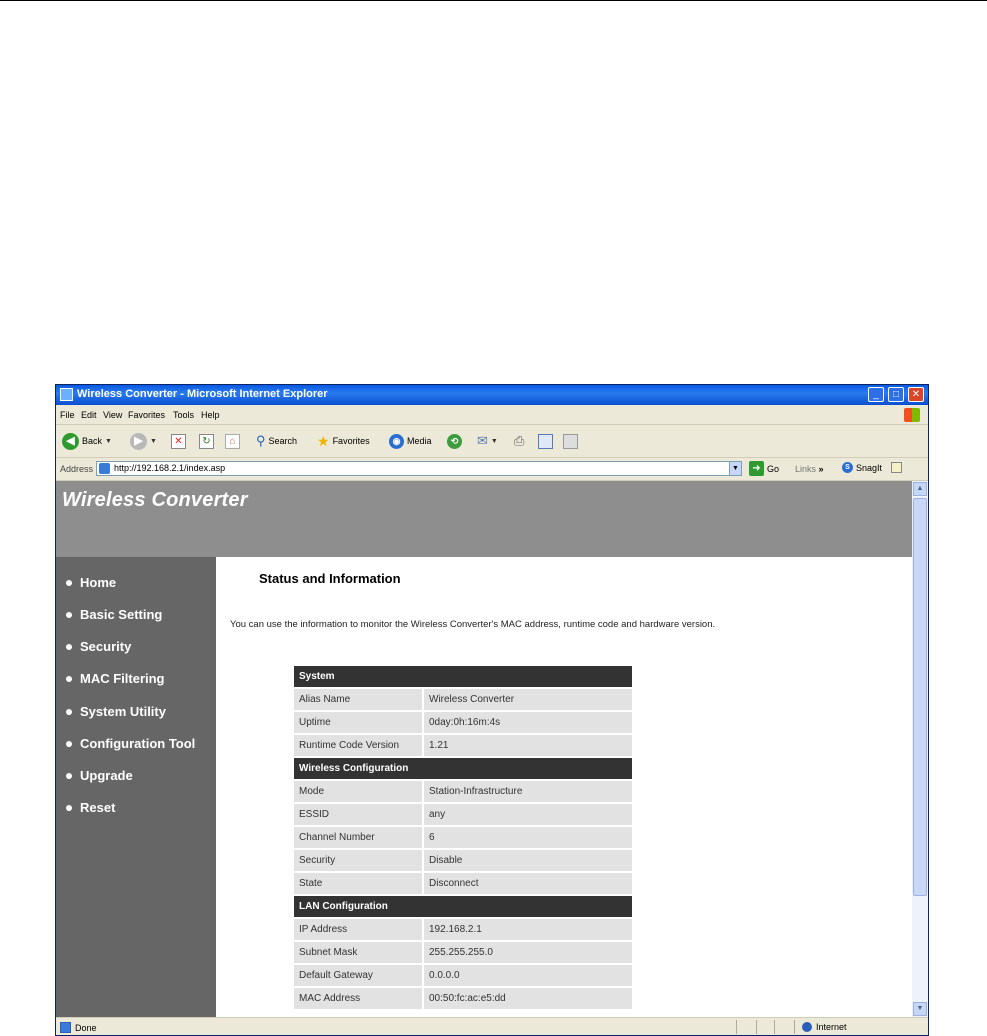  I want to click on row-value: 0.0.0.0, so click(528, 975).